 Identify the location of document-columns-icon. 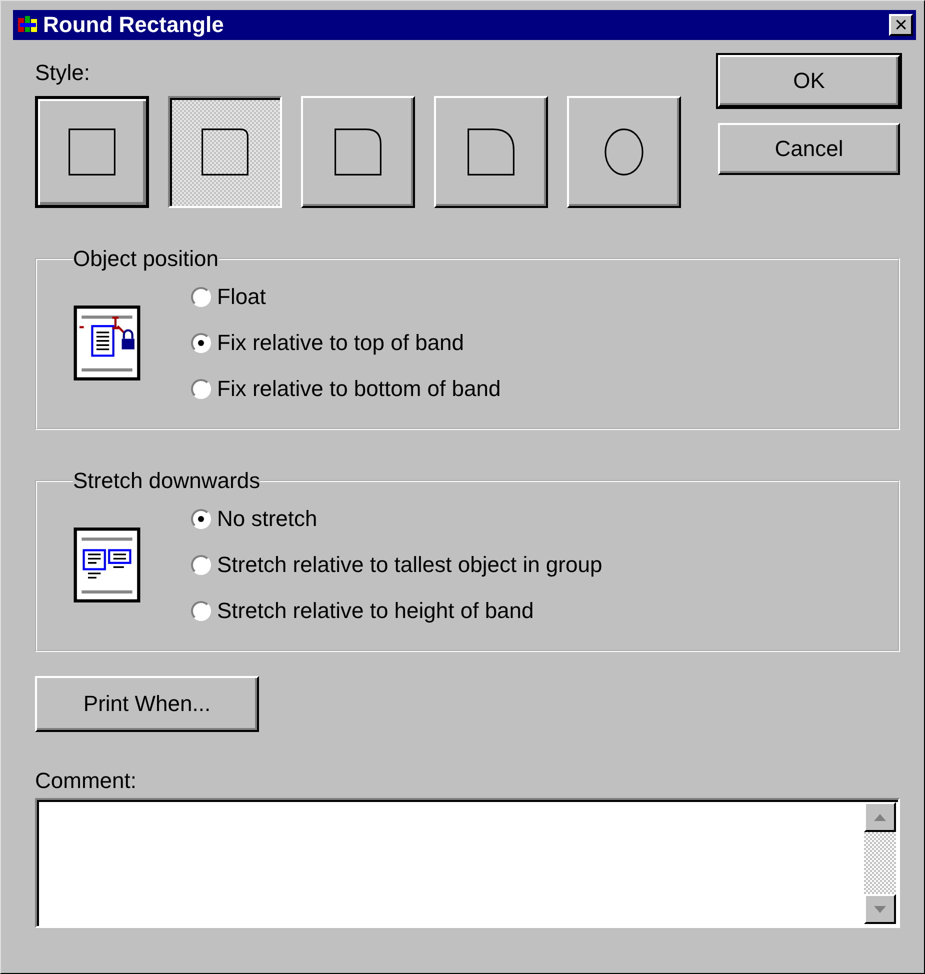
(107, 565).